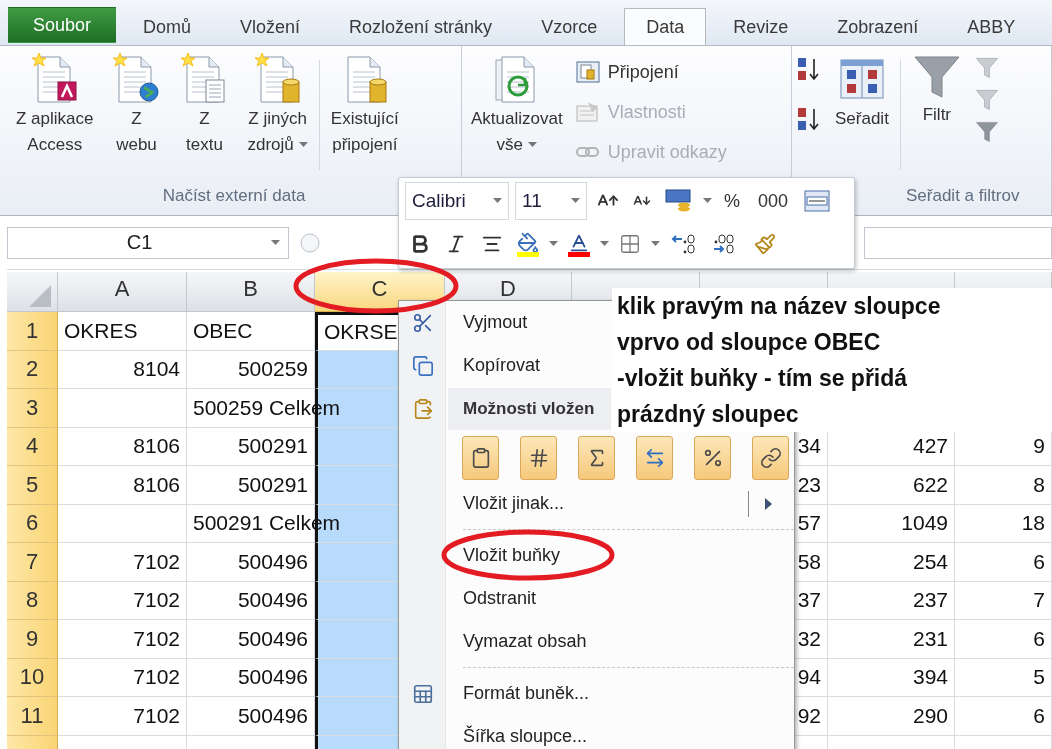 The width and height of the screenshot is (1052, 749). Describe the element at coordinates (809, 523) in the screenshot. I see `cell-value: 57` at that location.